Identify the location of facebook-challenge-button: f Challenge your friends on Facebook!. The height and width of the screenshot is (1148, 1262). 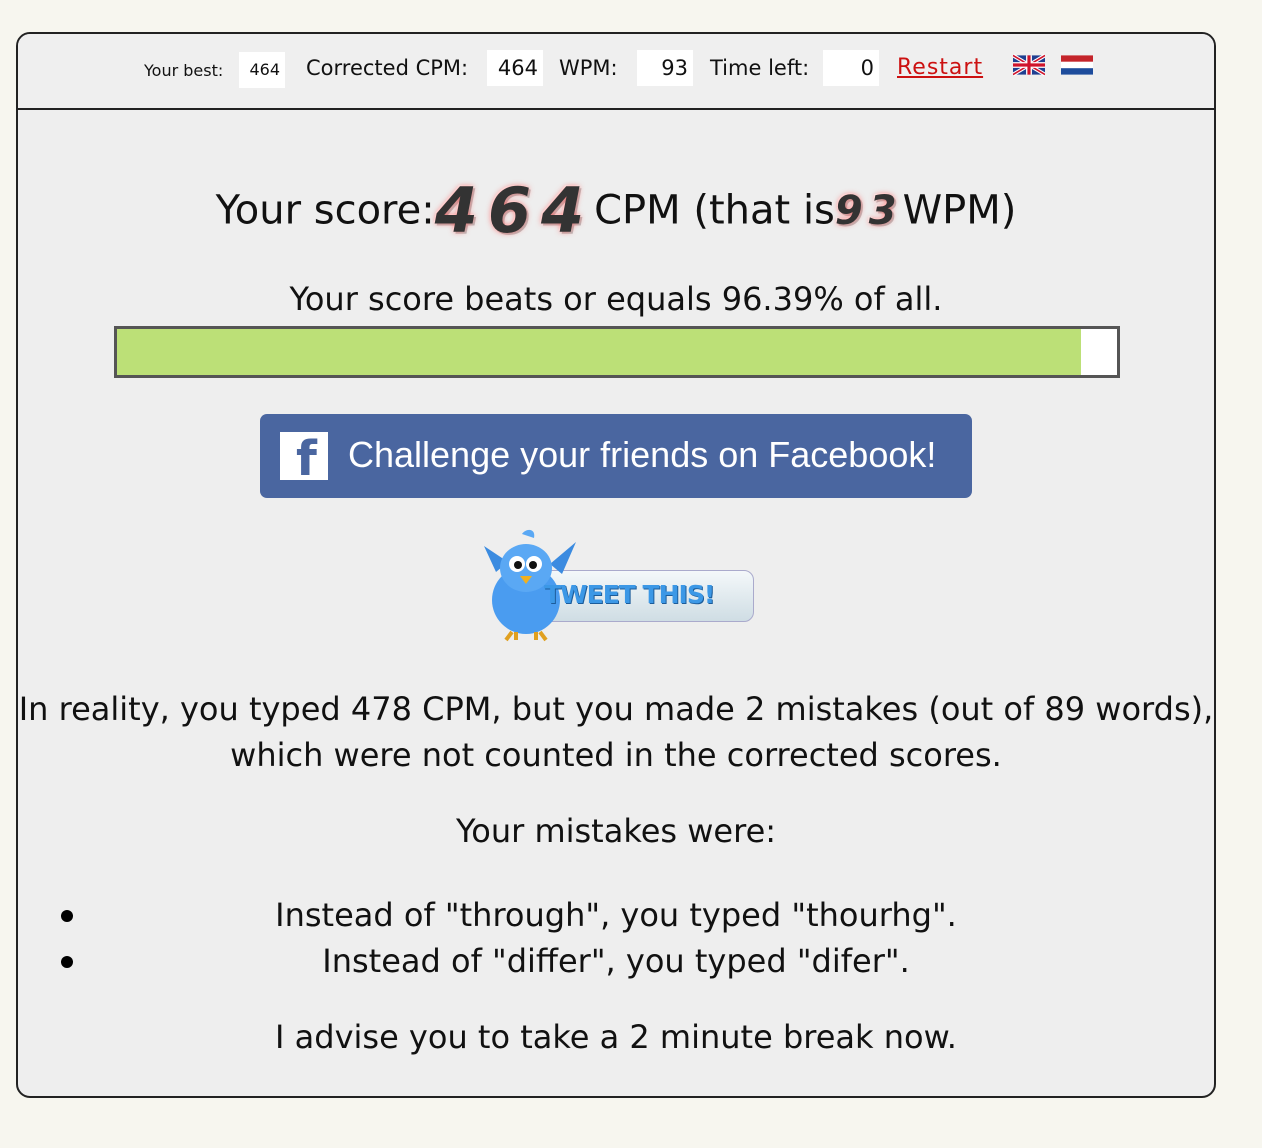
(616, 456).